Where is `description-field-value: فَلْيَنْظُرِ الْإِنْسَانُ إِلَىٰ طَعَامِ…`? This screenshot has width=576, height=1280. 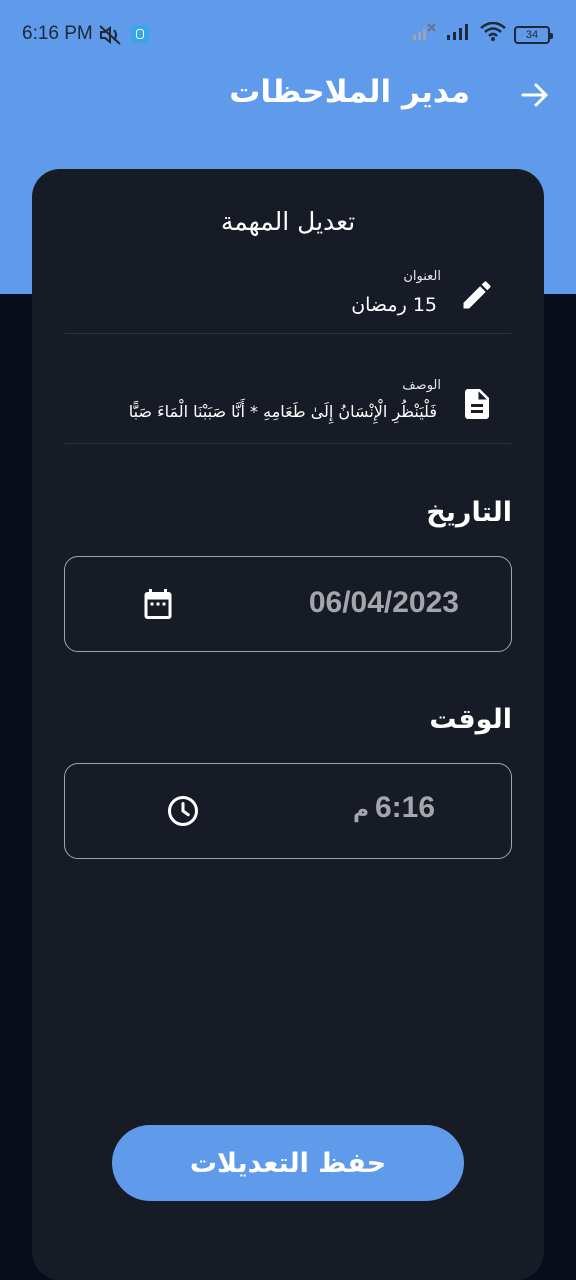 description-field-value: فَلْيَنْظُرِ الْإِنْسَانُ إِلَىٰ طَعَامِ… is located at coordinates (282, 411).